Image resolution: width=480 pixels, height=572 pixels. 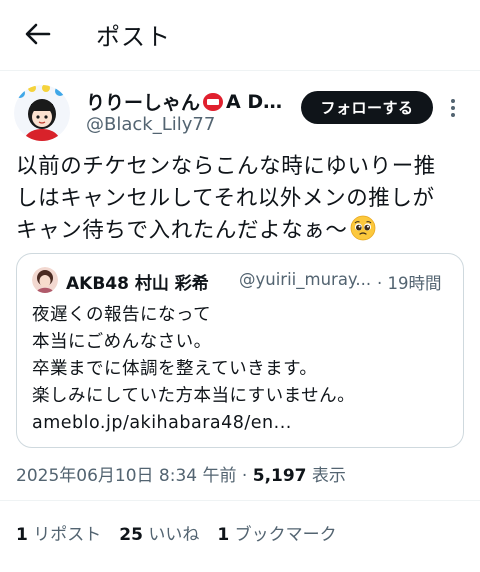 I want to click on display-name-text: りりーしゃん, so click(x=143, y=103).